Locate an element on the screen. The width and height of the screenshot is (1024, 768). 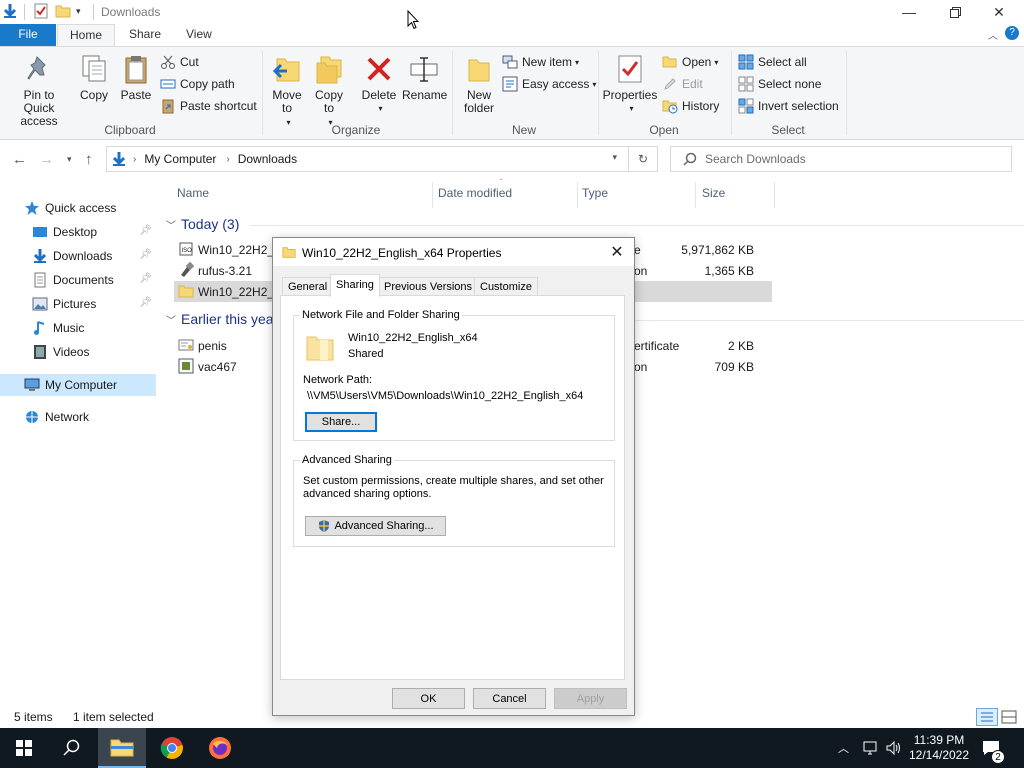
select-none-button: Select none is located at coordinates (779, 84).